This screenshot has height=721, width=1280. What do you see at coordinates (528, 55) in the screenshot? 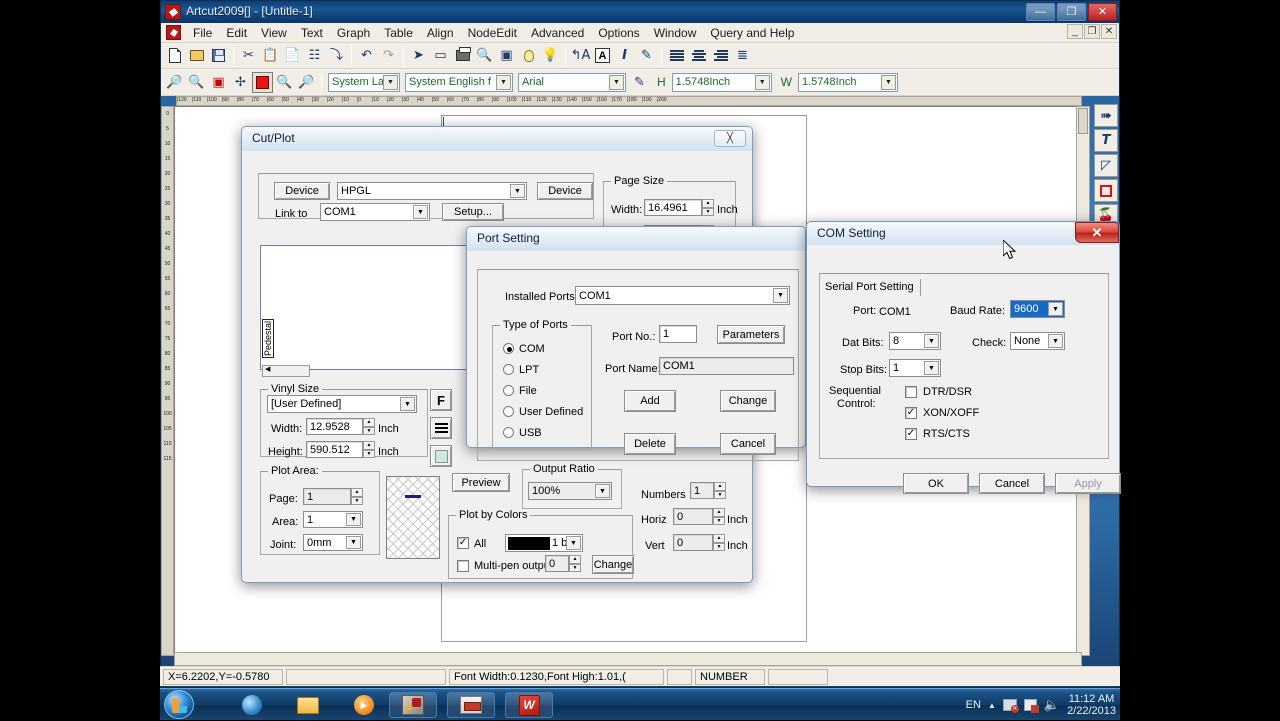
I see `bulb-yellow-icon` at bounding box center [528, 55].